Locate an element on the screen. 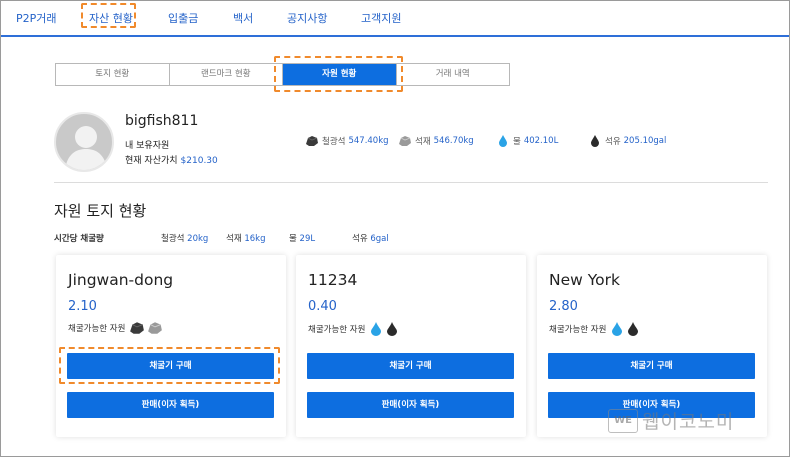 The width and height of the screenshot is (790, 457). nav-notice: 공지사항 is located at coordinates (307, 18).